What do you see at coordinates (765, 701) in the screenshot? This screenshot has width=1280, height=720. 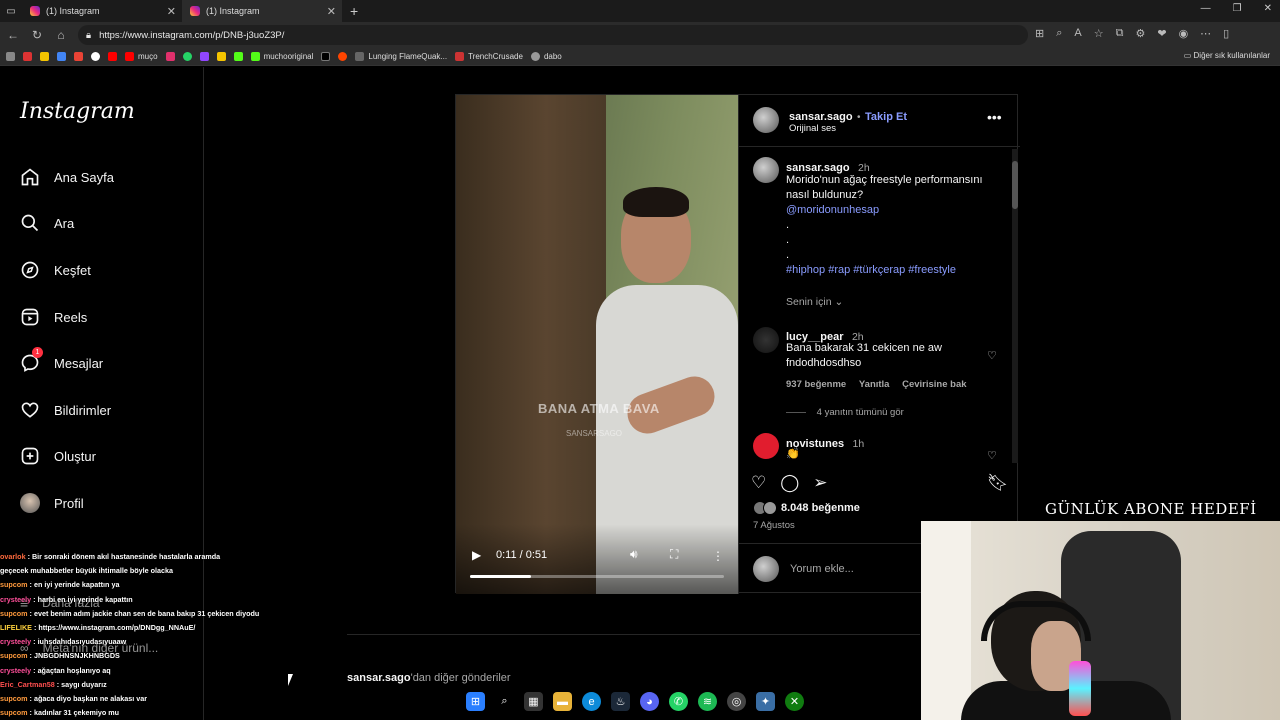 I see `app-icon: ✦` at bounding box center [765, 701].